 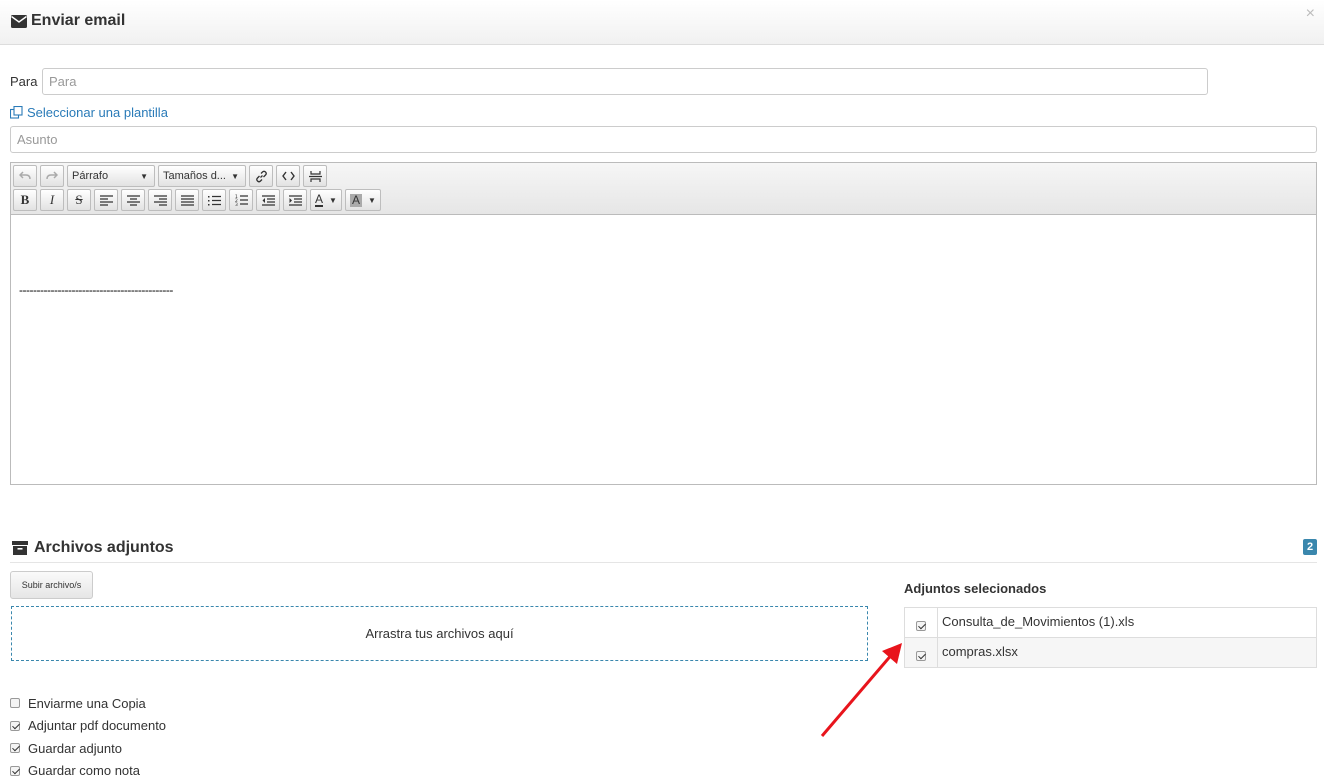 I want to click on table-row: compras.xlsx, so click(x=1111, y=653).